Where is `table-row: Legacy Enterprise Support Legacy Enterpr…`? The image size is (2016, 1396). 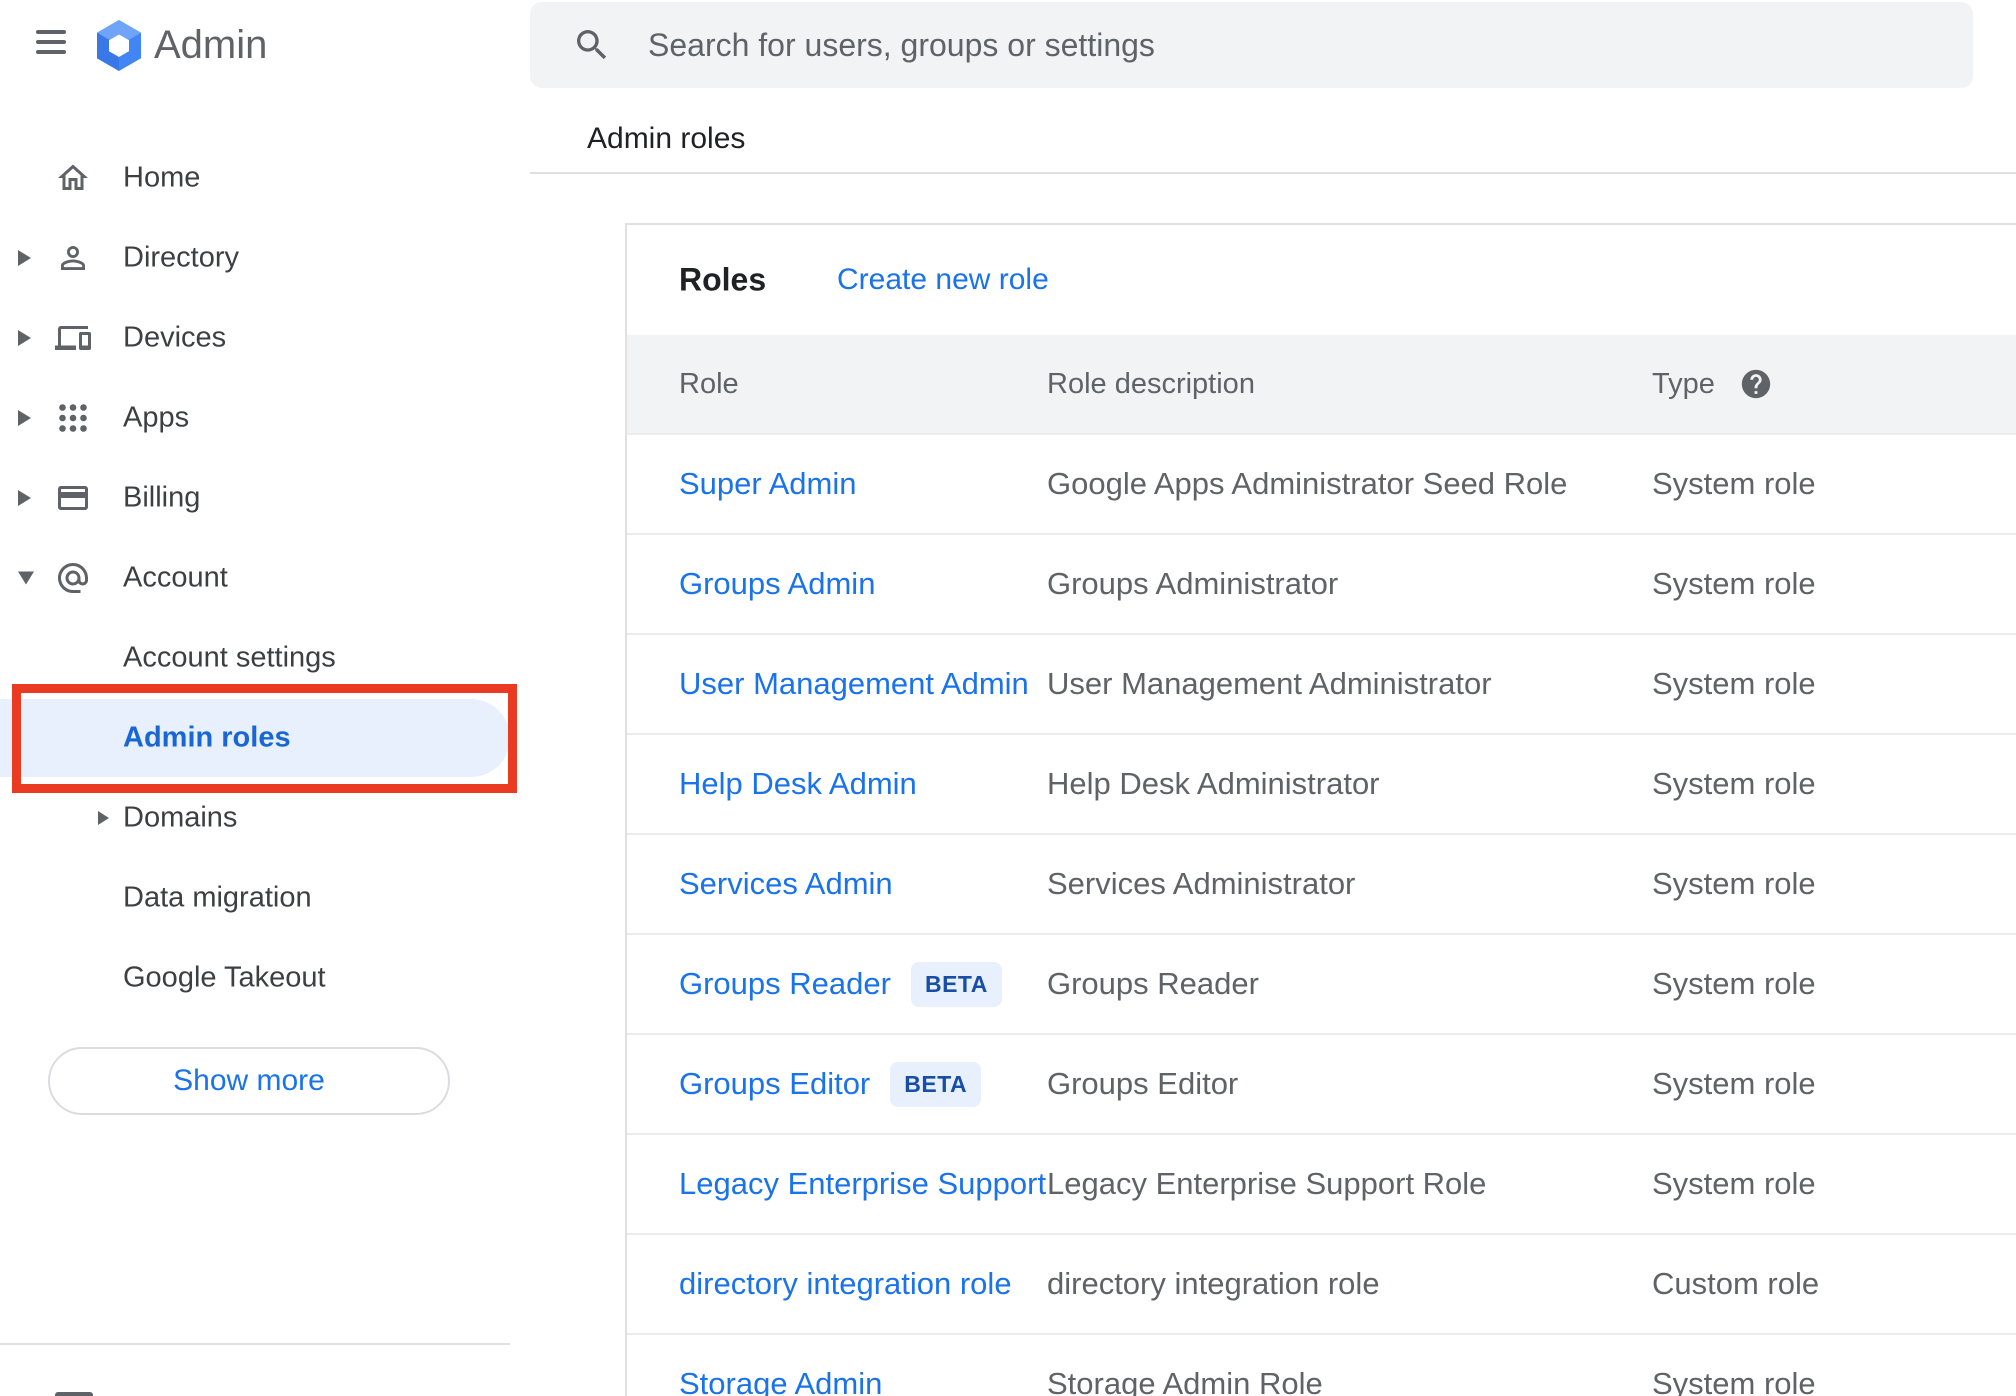 table-row: Legacy Enterprise Support Legacy Enterpr… is located at coordinates (1321, 1183).